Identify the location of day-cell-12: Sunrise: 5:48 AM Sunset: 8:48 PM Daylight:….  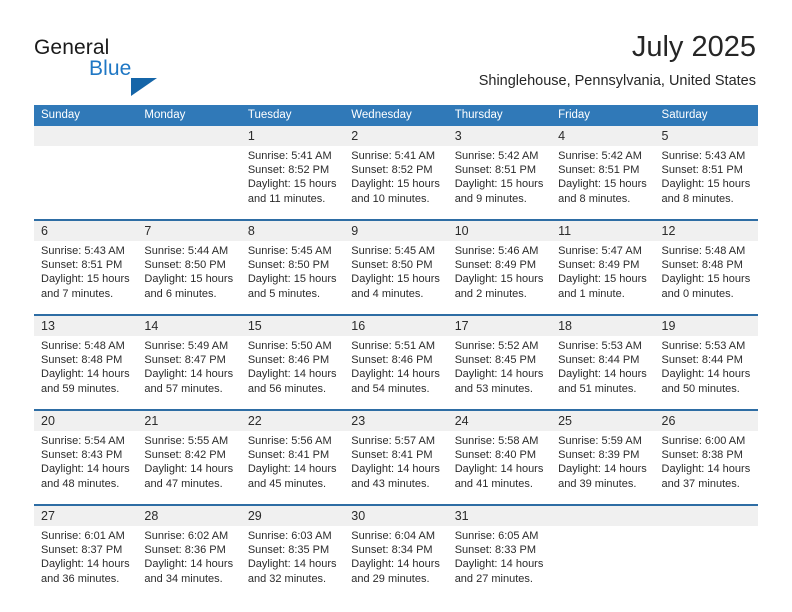
(706, 278).